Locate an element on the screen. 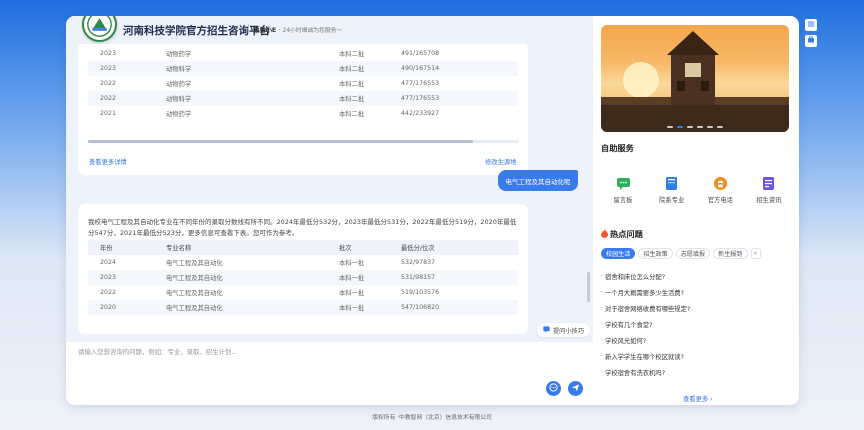 The height and width of the screenshot is (430, 864). service-departments: 院系专业 is located at coordinates (672, 190).